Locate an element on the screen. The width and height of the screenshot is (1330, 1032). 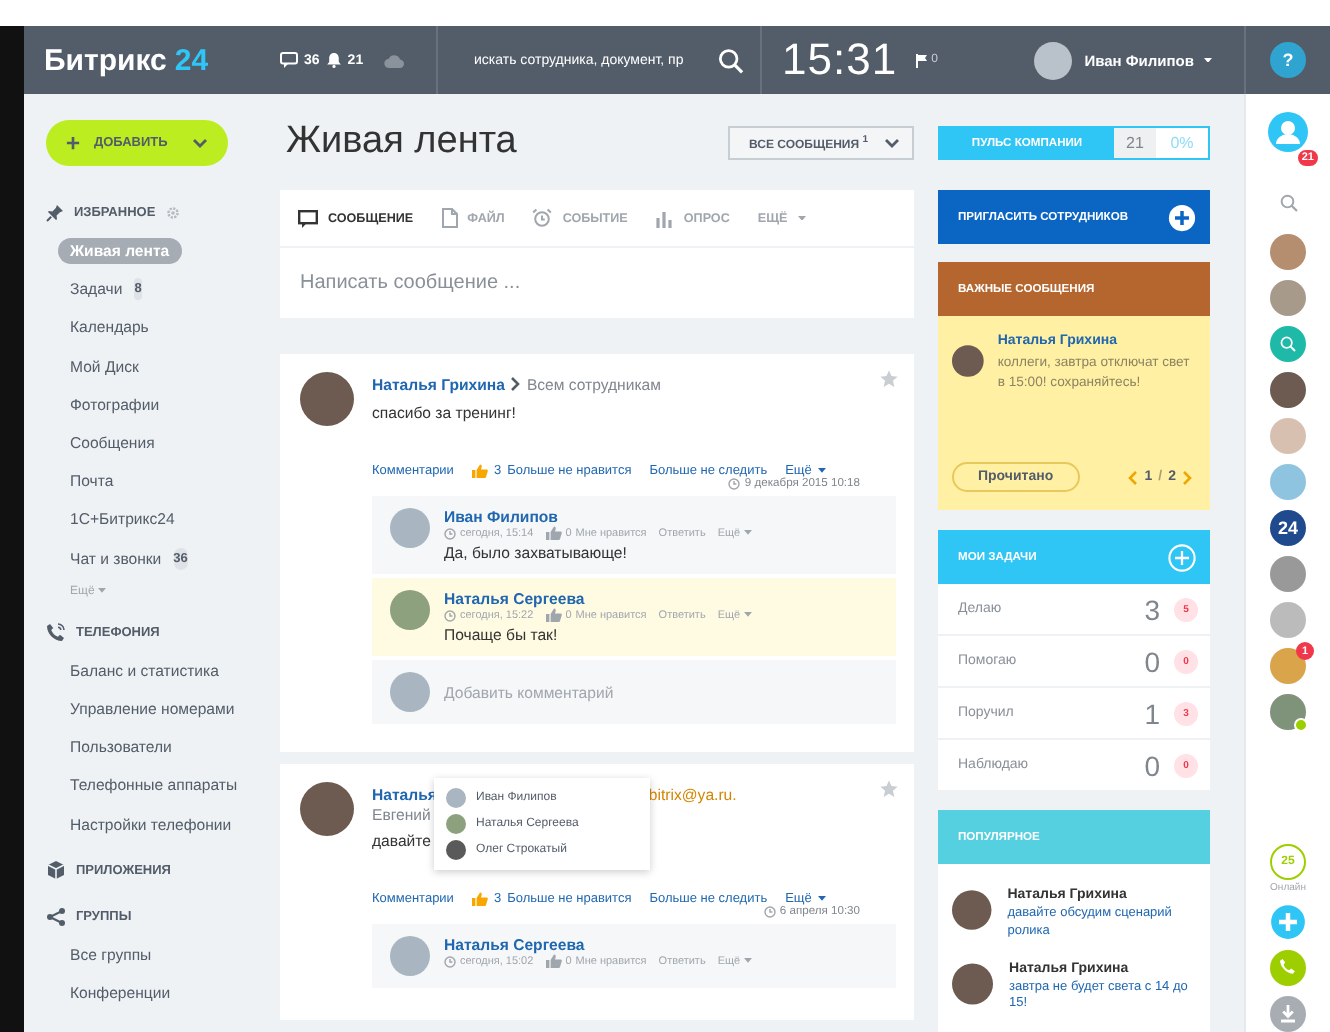
next-icon is located at coordinates (1187, 477).